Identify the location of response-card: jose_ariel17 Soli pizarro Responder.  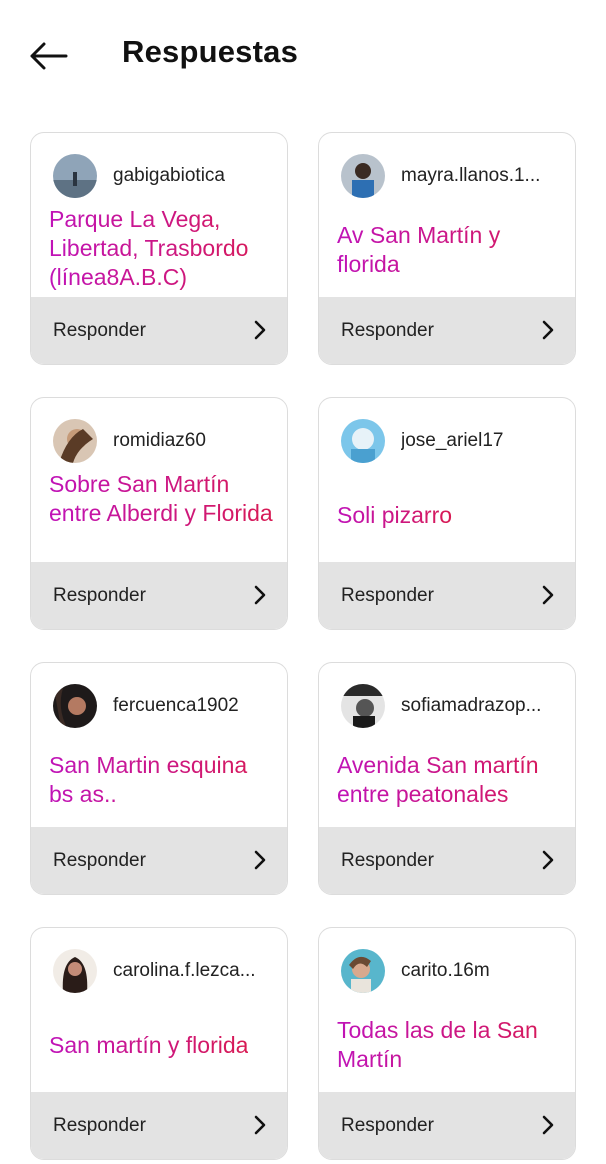
(447, 513).